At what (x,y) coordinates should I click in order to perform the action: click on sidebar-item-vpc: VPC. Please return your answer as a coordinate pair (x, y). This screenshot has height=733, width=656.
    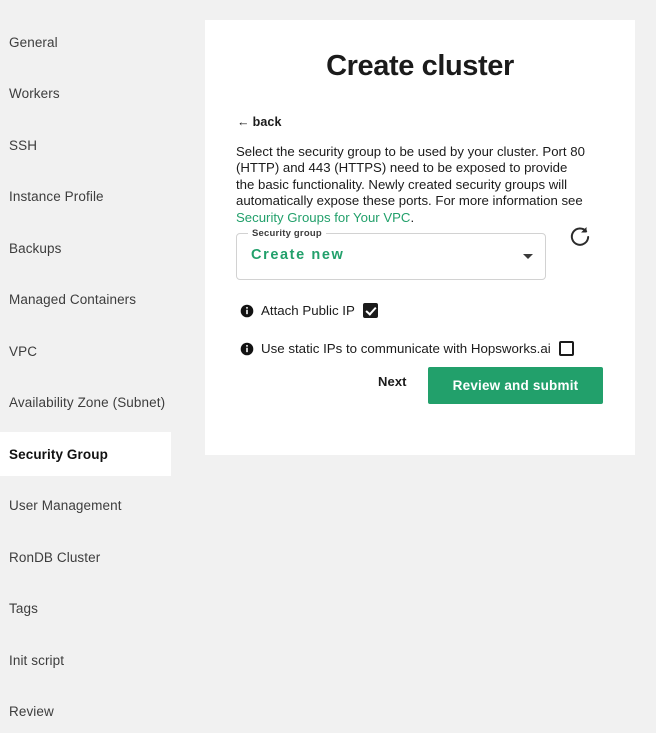
    Looking at the image, I should click on (85, 351).